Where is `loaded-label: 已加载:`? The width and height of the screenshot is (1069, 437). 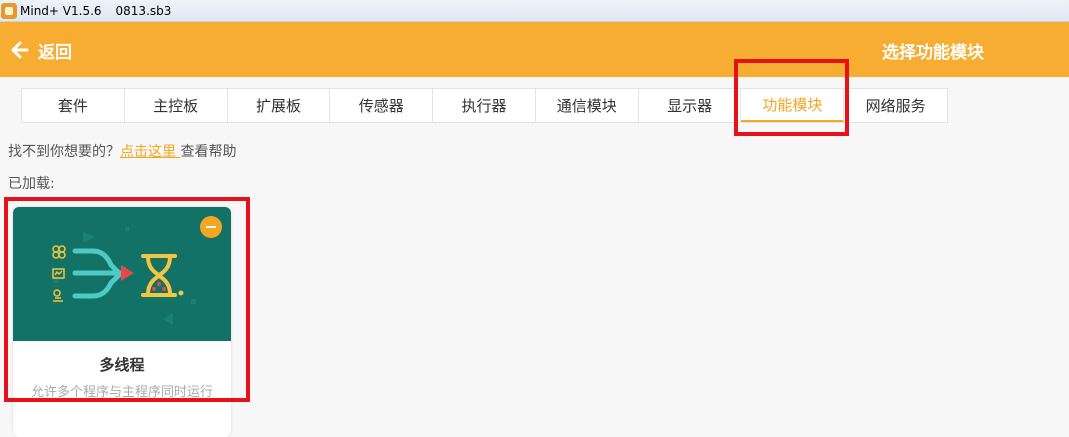 loaded-label: 已加载: is located at coordinates (31, 184).